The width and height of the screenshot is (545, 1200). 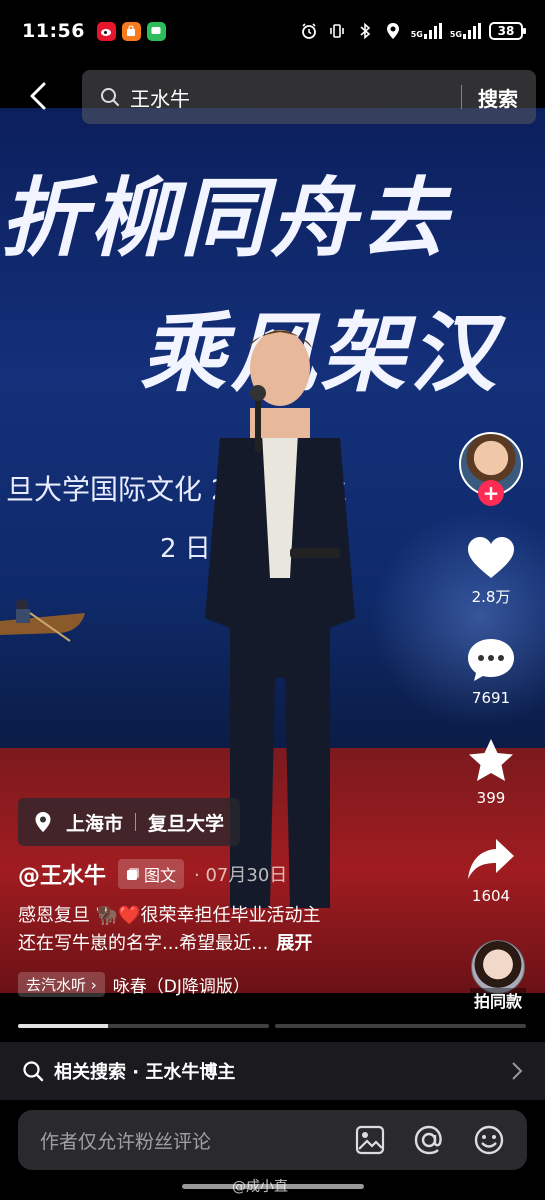 I want to click on author-name: @王水牛, so click(x=62, y=874).